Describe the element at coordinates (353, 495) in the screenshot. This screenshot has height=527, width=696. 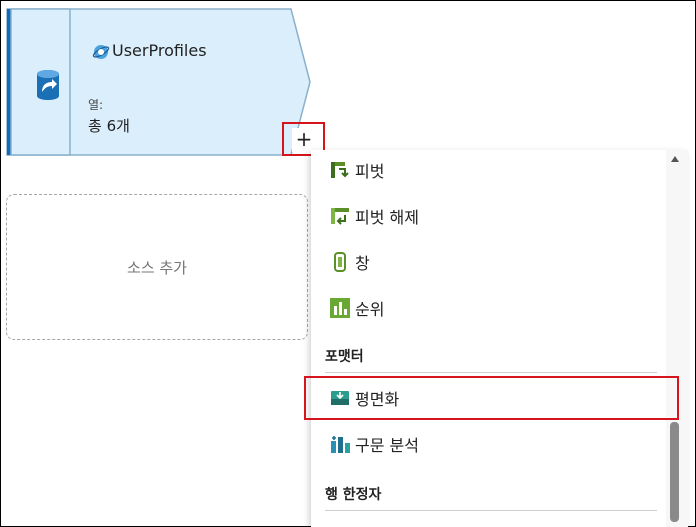
I see `section-header-row-modifier: 행 한정자` at that location.